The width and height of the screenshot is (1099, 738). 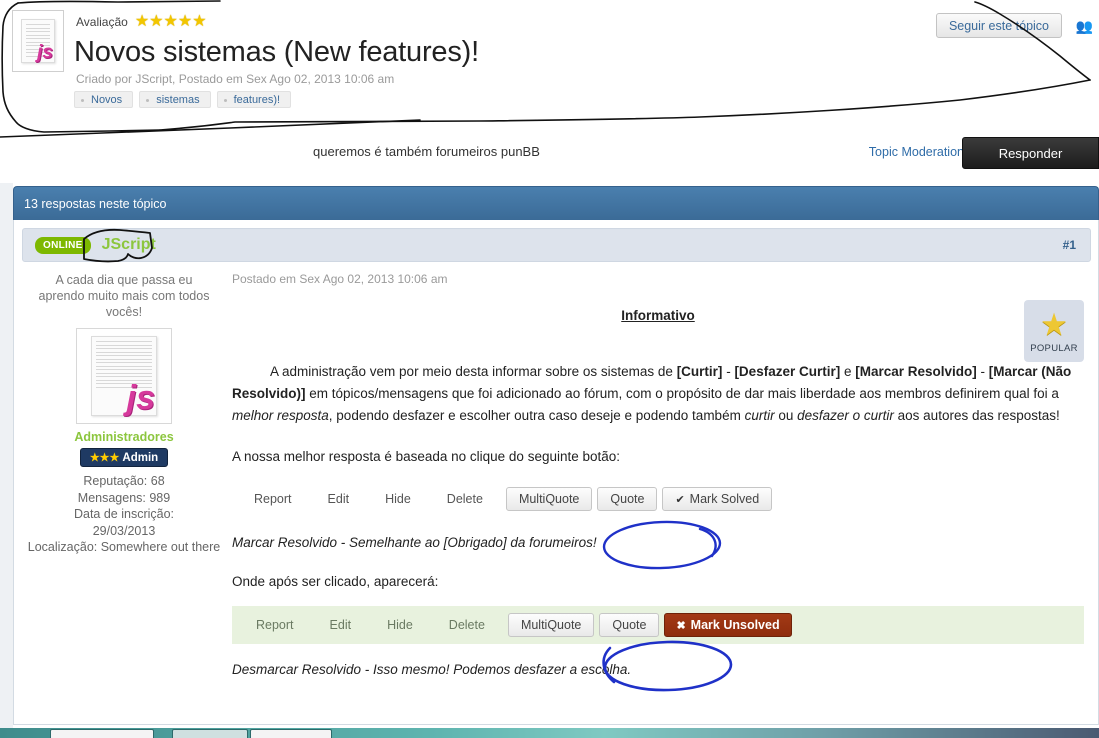 What do you see at coordinates (95, 203) in the screenshot?
I see `replies-count-label: 13 respostas neste tópico` at bounding box center [95, 203].